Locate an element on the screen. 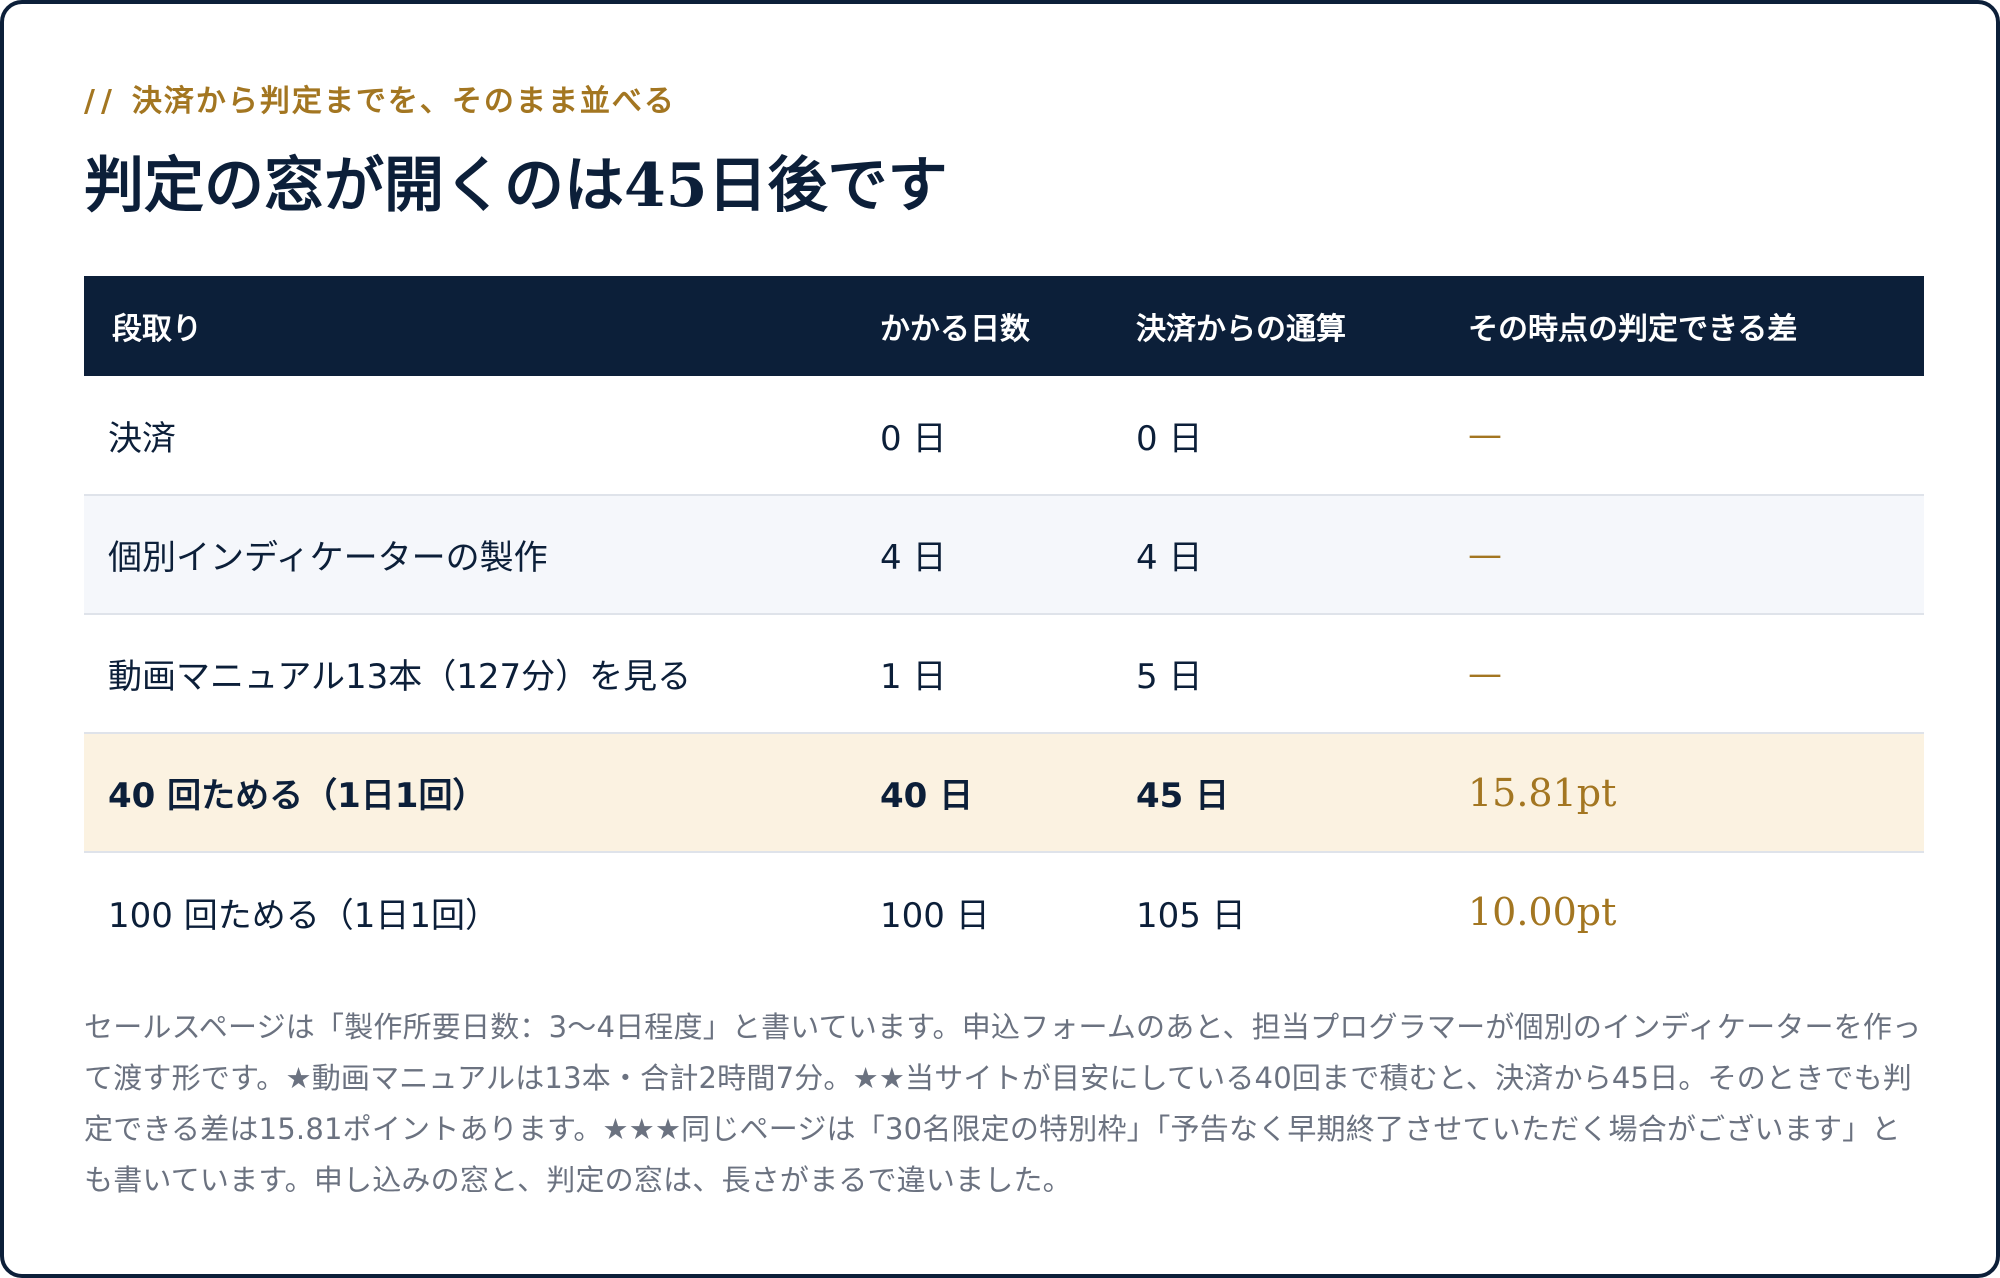  cell-cumulative: 0 日 is located at coordinates (1169, 438).